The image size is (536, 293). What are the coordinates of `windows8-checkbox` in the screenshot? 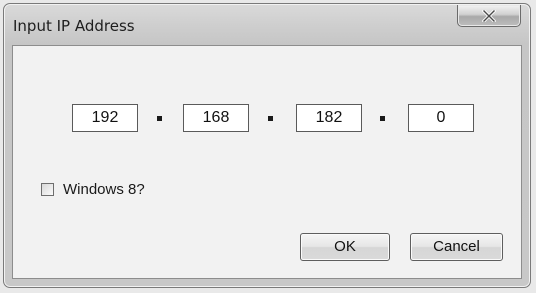 It's located at (47, 189).